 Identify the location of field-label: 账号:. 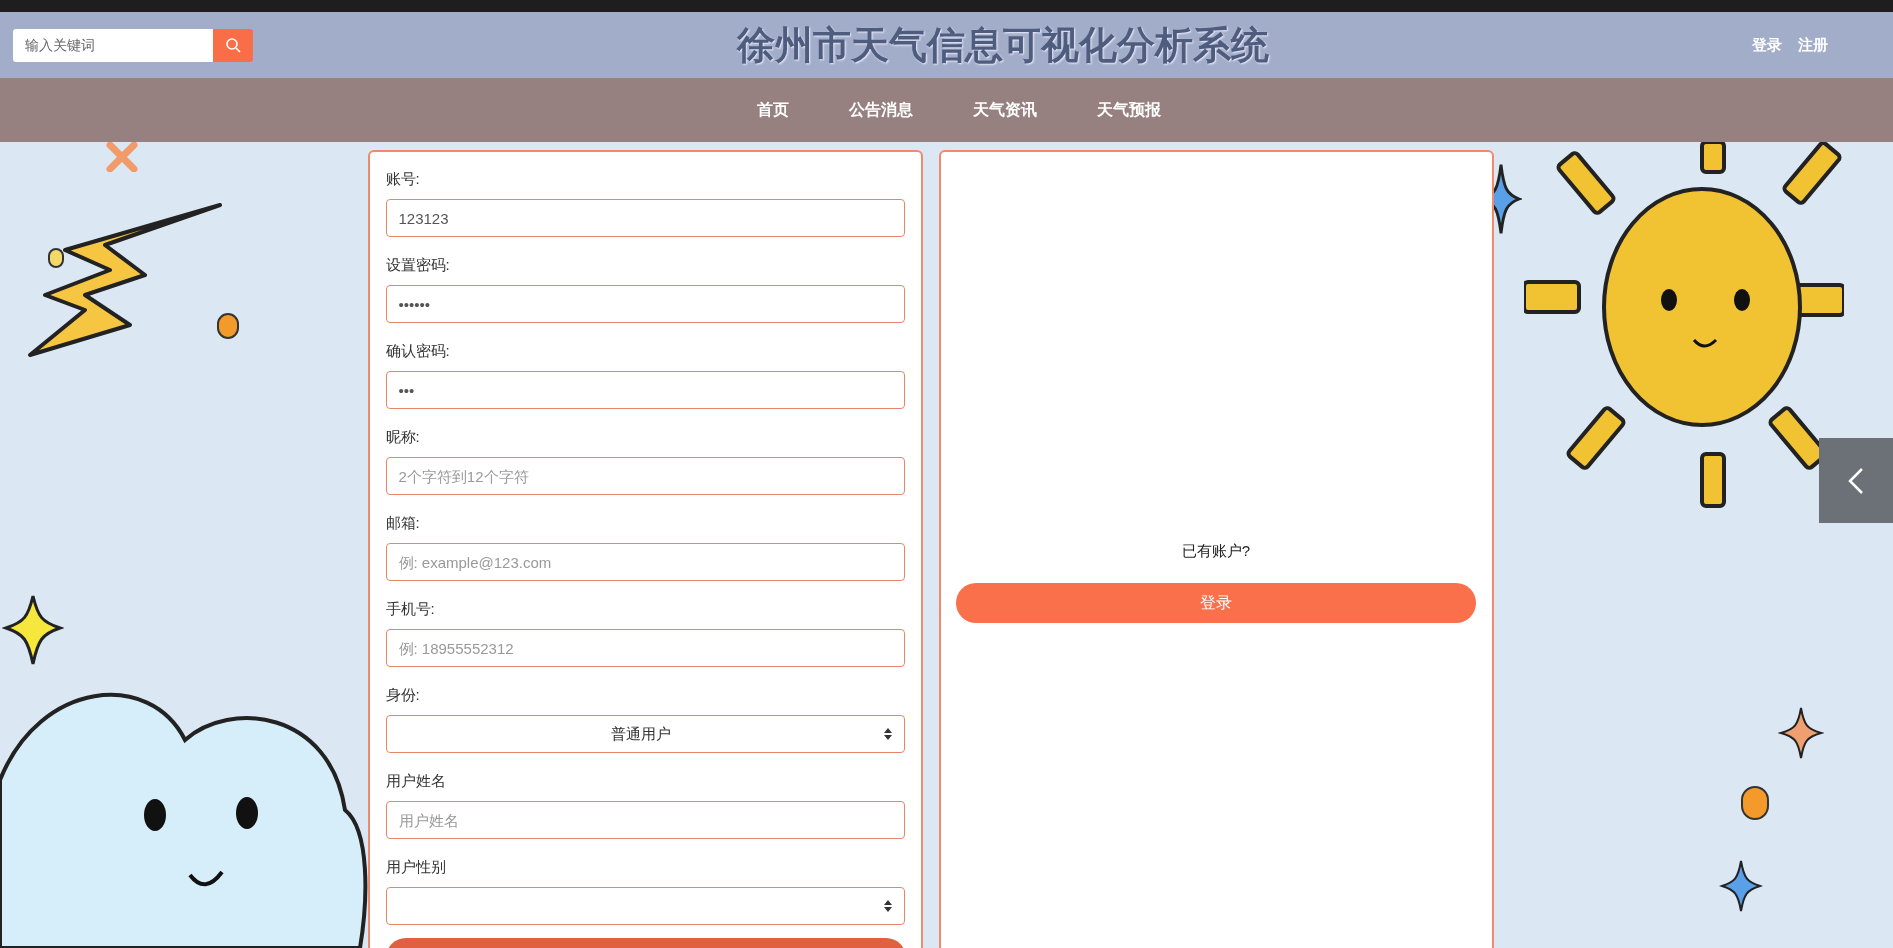
(403, 179).